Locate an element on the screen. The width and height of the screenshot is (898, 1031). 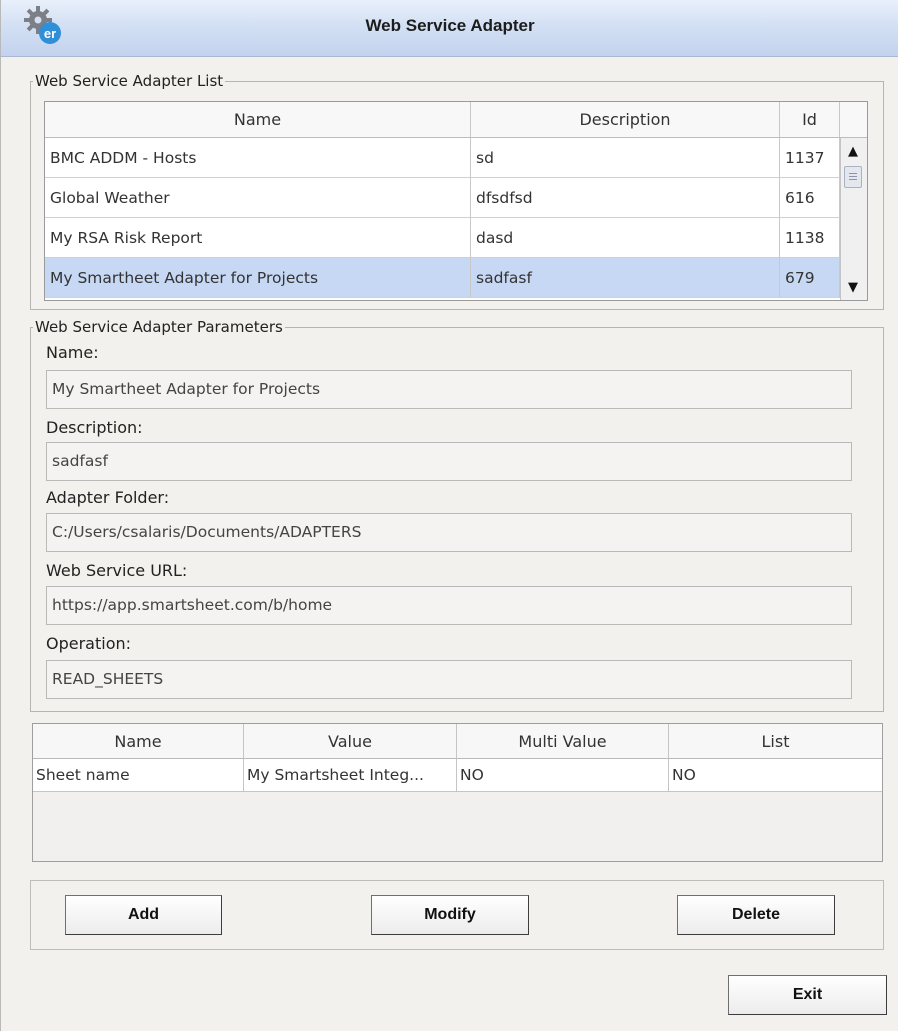
add-button: Add is located at coordinates (143, 915).